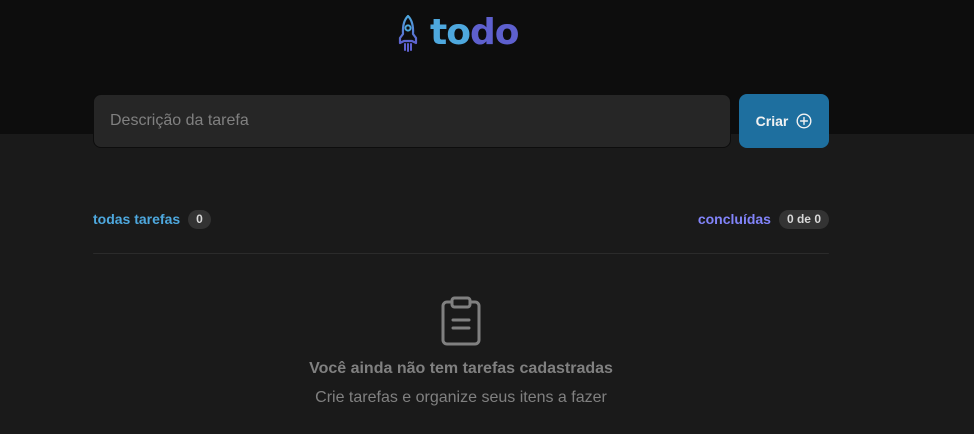  Describe the element at coordinates (461, 368) in the screenshot. I see `empty-state-title: Você ainda não tem tarefas cadastradas` at that location.